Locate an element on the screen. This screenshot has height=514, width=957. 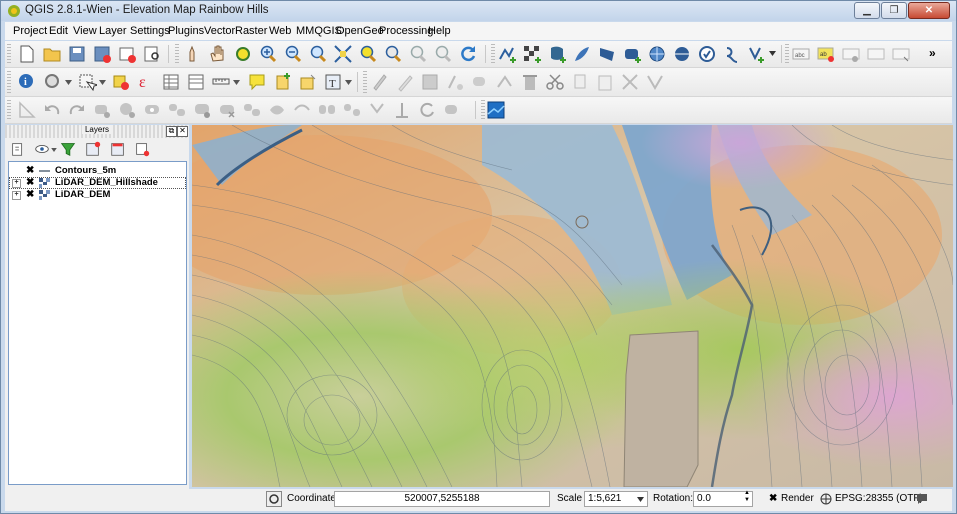
field-calculator-icon is located at coordinates (196, 82).